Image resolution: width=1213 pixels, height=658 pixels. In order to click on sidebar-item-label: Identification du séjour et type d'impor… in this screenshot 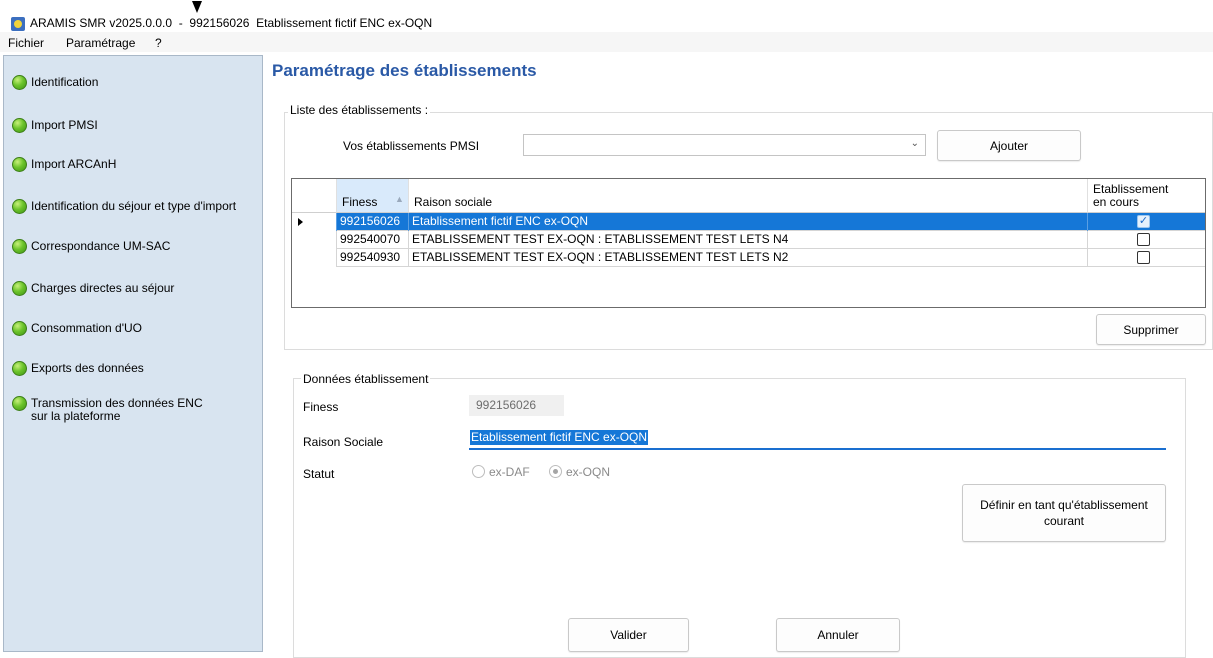, I will do `click(134, 206)`.